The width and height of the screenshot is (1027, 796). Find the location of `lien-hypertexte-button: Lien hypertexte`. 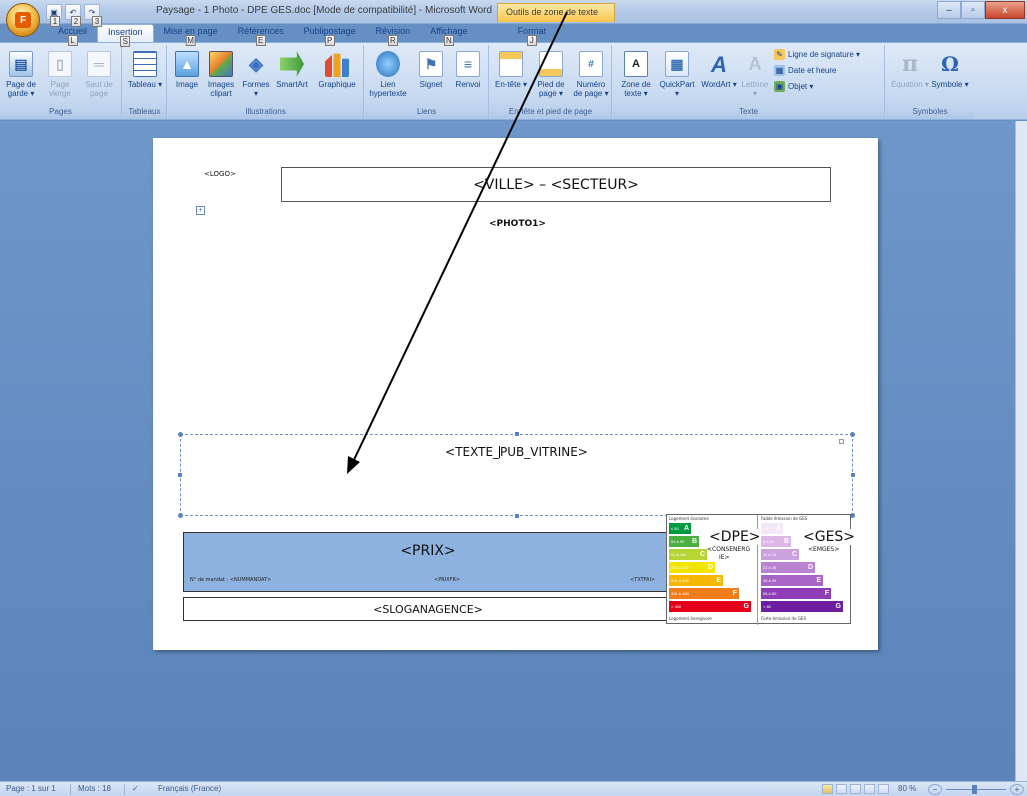

lien-hypertexte-button: Lien hypertexte is located at coordinates (388, 74).